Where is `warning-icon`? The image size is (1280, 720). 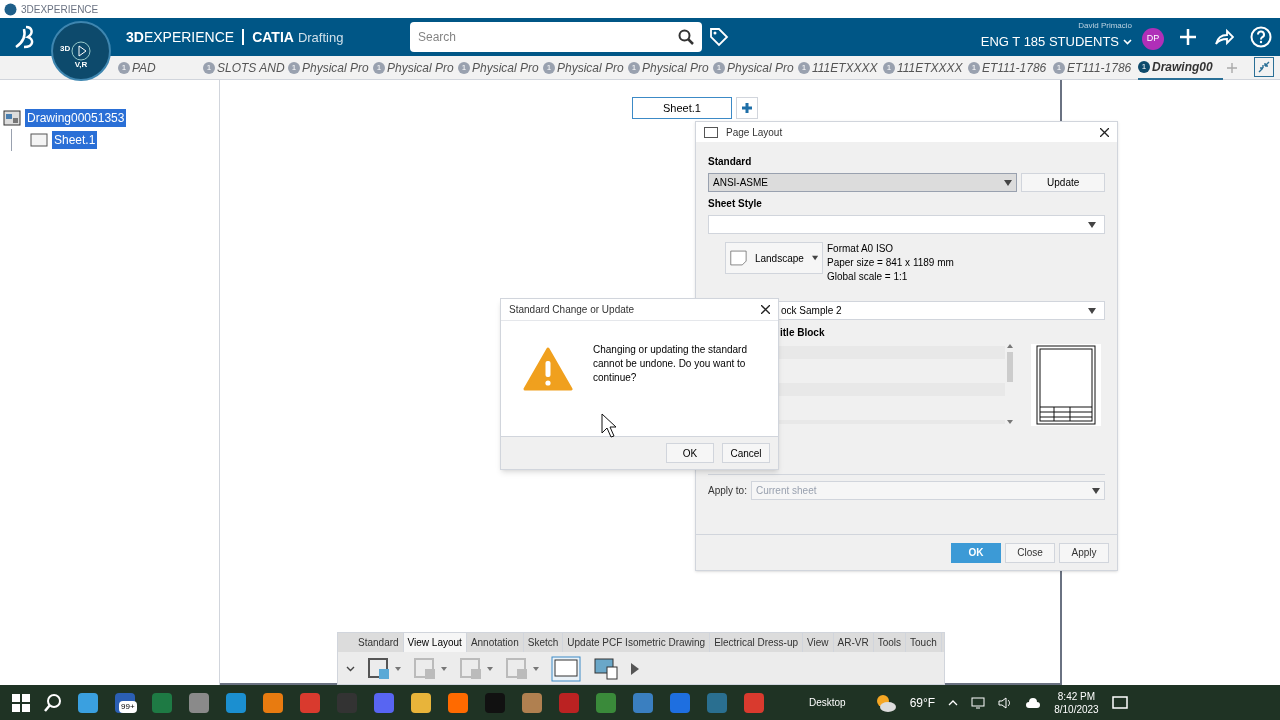
warning-icon is located at coordinates (548, 369).